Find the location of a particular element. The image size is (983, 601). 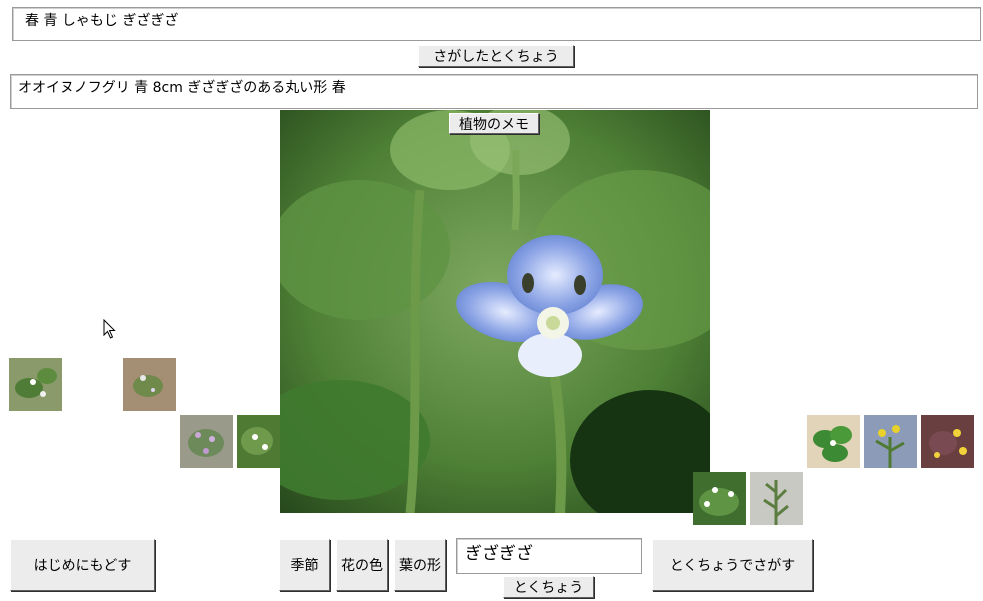

flower-color-button-label: 花の色 is located at coordinates (362, 566).